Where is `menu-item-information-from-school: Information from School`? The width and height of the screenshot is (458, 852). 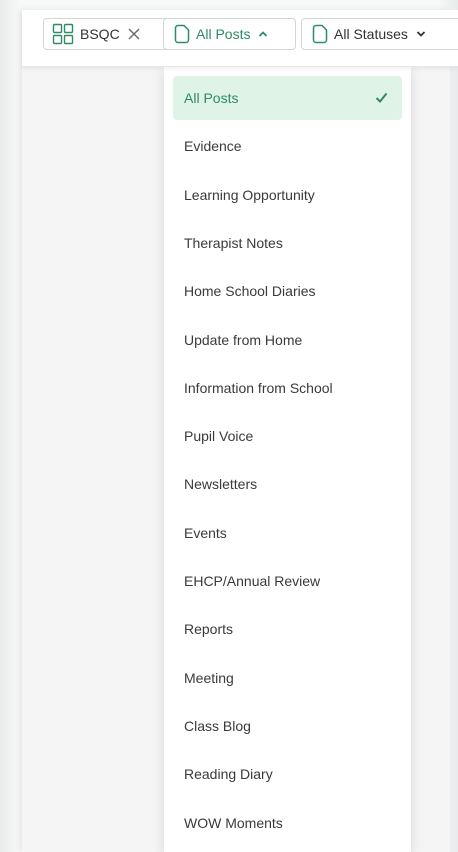
menu-item-information-from-school: Information from School is located at coordinates (287, 388).